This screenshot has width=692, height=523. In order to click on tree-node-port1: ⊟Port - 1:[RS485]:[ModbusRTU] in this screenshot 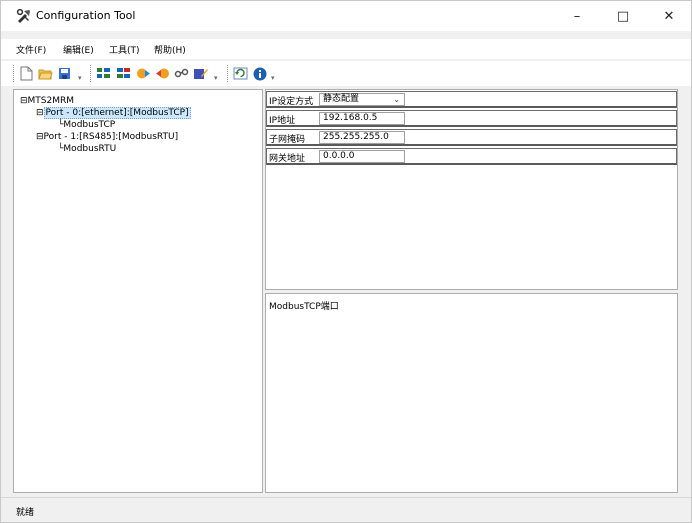, I will do `click(107, 137)`.